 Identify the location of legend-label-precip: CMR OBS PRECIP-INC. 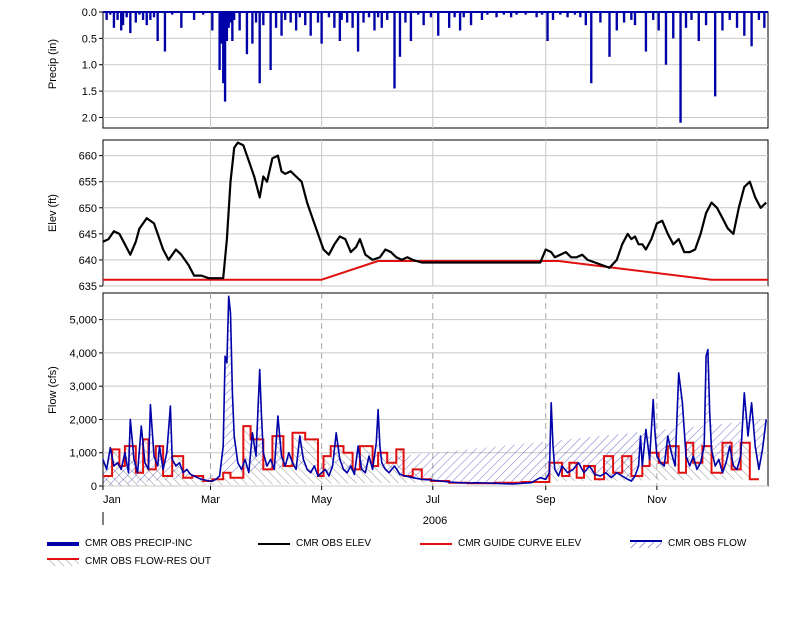
(139, 543).